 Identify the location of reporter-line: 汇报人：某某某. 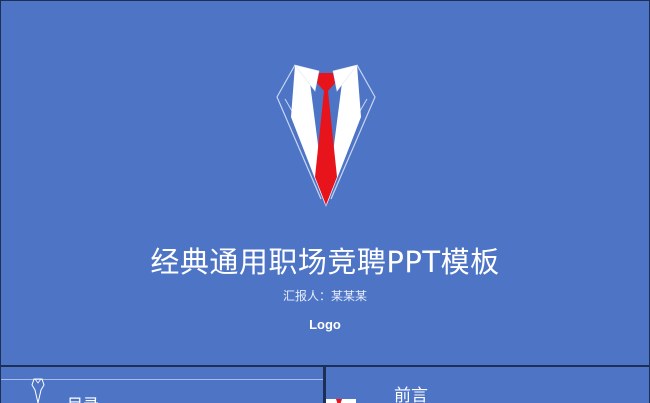
(324, 296).